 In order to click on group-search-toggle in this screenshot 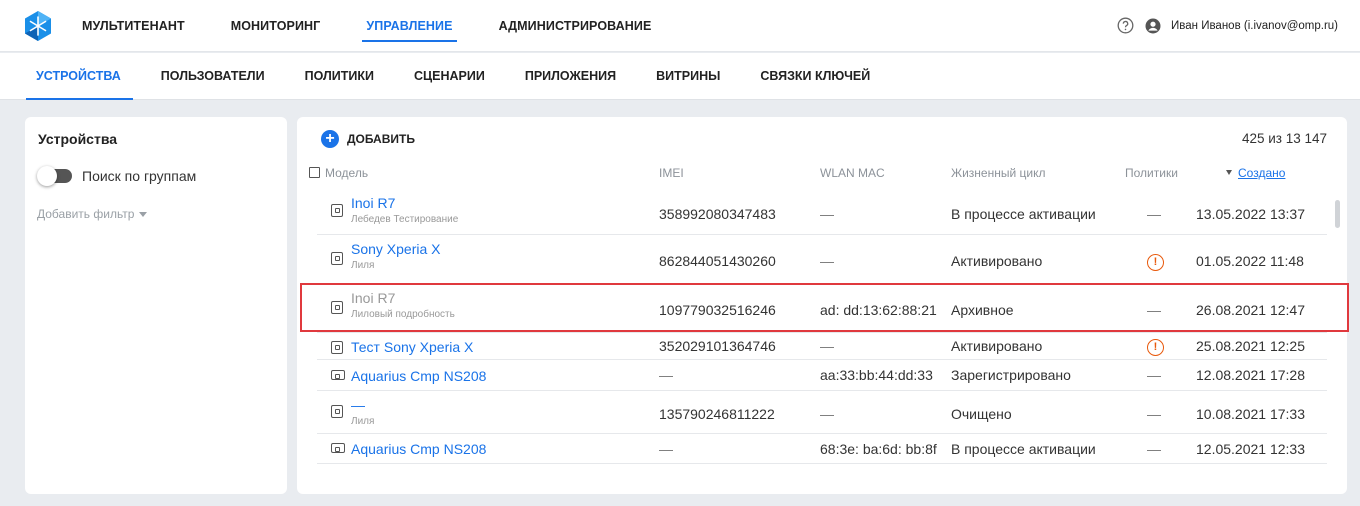, I will do `click(54, 176)`.